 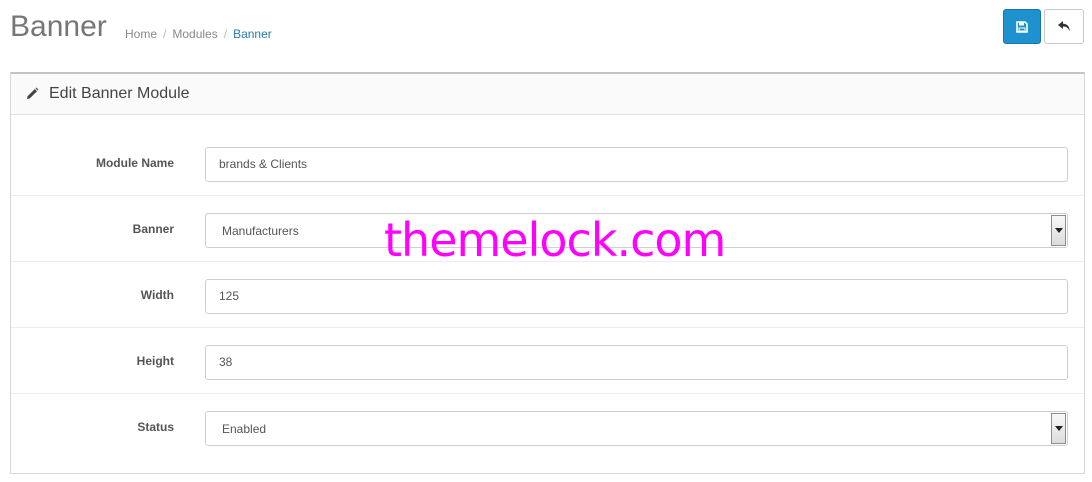 I want to click on breadcrumb-banner: Banner, so click(x=252, y=34).